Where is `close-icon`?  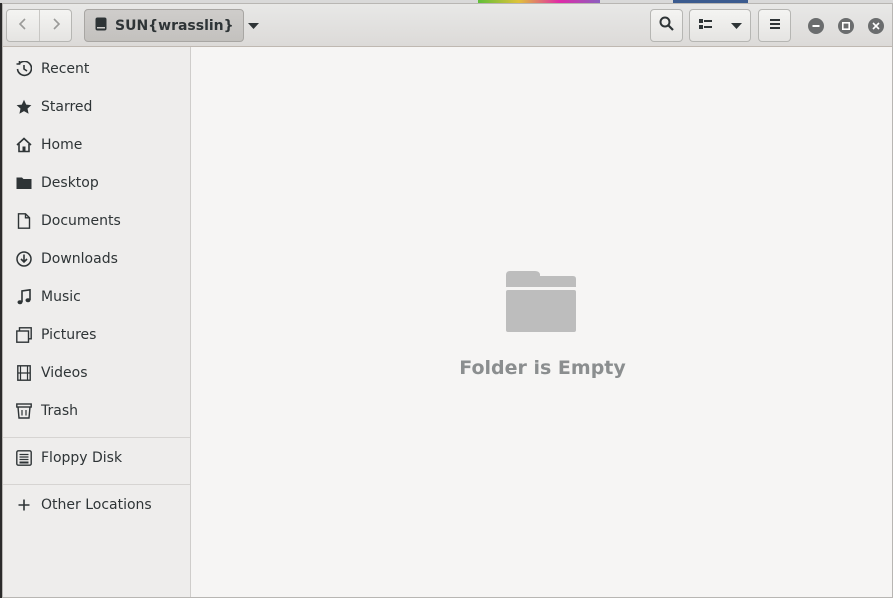
close-icon is located at coordinates (876, 26).